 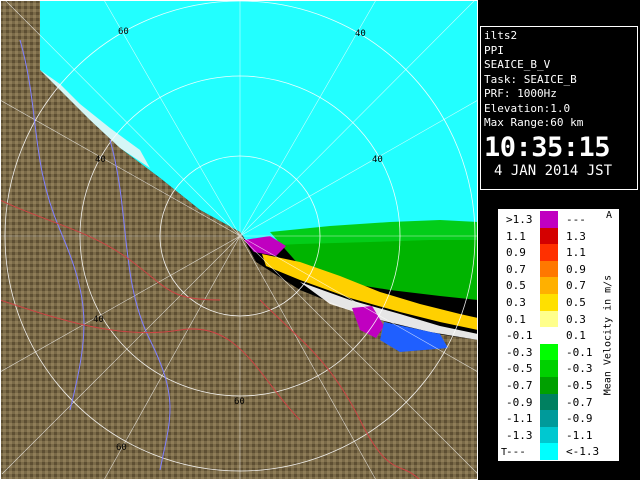 I want to click on legend-row-upper-label: -1.1, so click(x=579, y=435).